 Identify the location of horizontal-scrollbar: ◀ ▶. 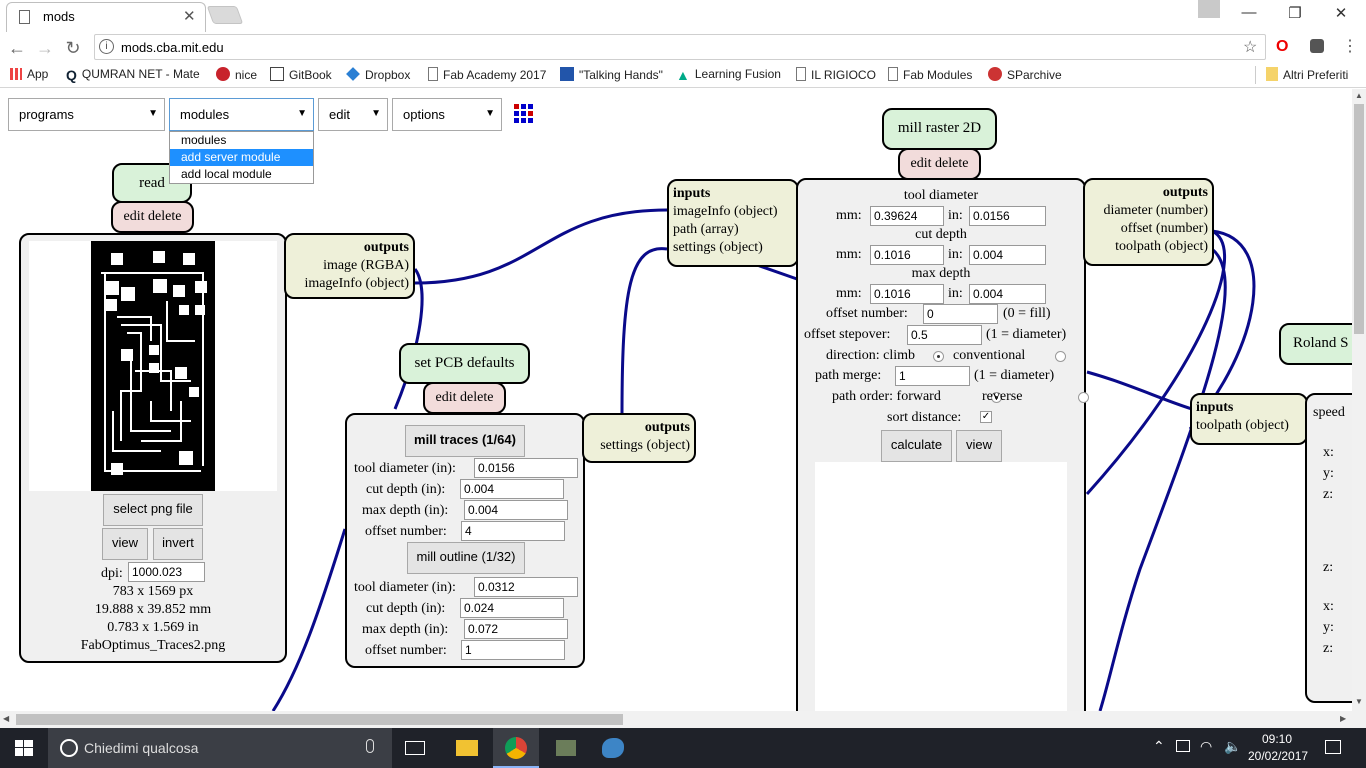
(683, 719).